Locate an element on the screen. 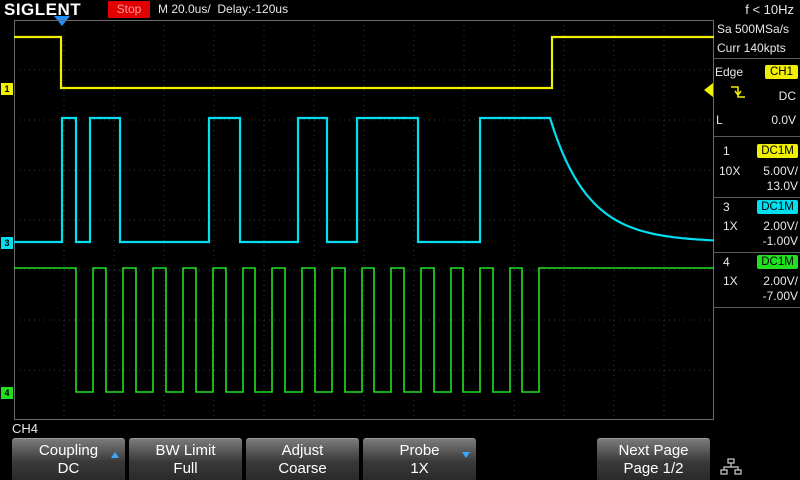 This screenshot has width=800, height=480. delay-value: Delay:-120us is located at coordinates (253, 9).